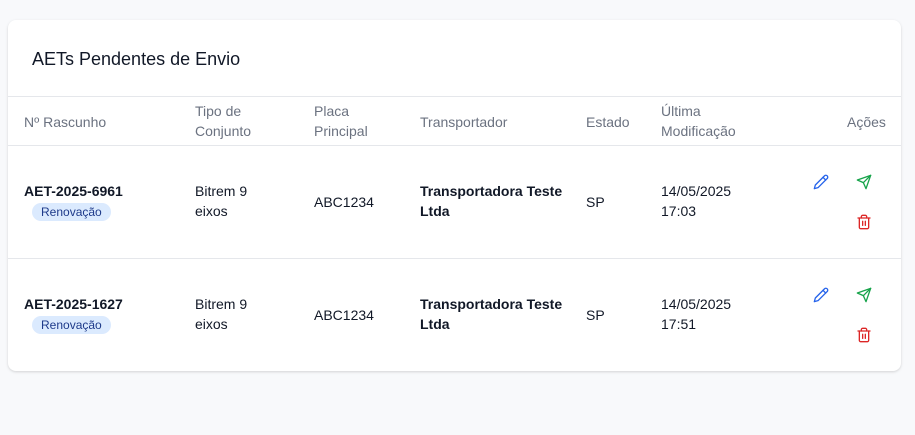 This screenshot has height=435, width=915. I want to click on header-transportador: Transportador, so click(464, 122).